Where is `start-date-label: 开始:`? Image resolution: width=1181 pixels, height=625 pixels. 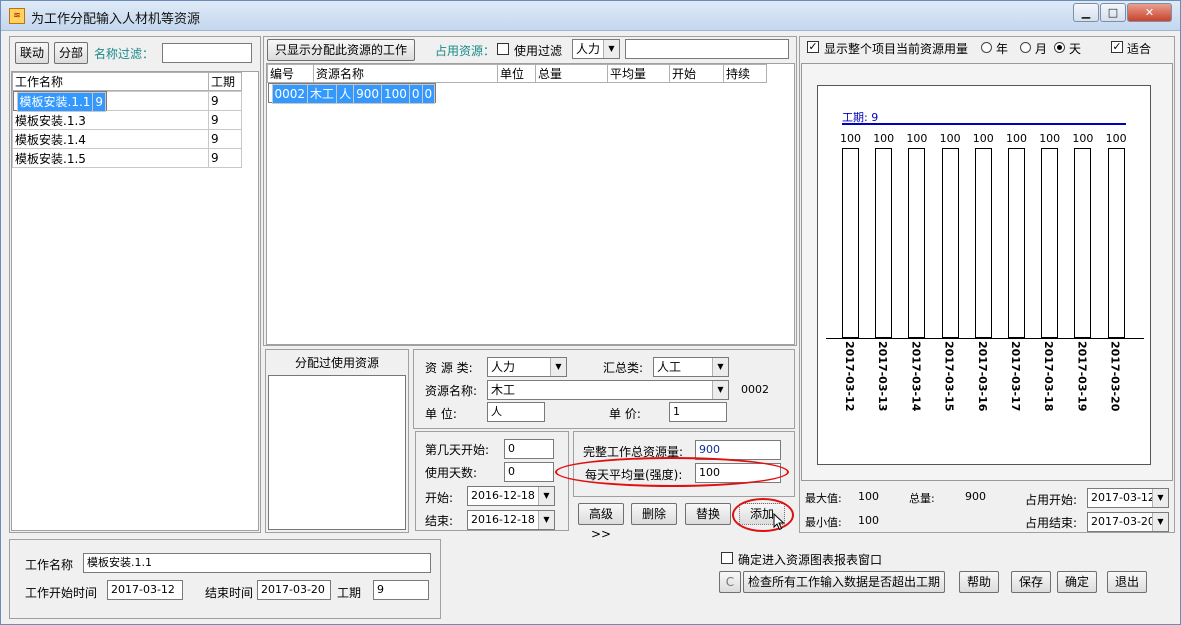
start-date-label: 开始: is located at coordinates (439, 498).